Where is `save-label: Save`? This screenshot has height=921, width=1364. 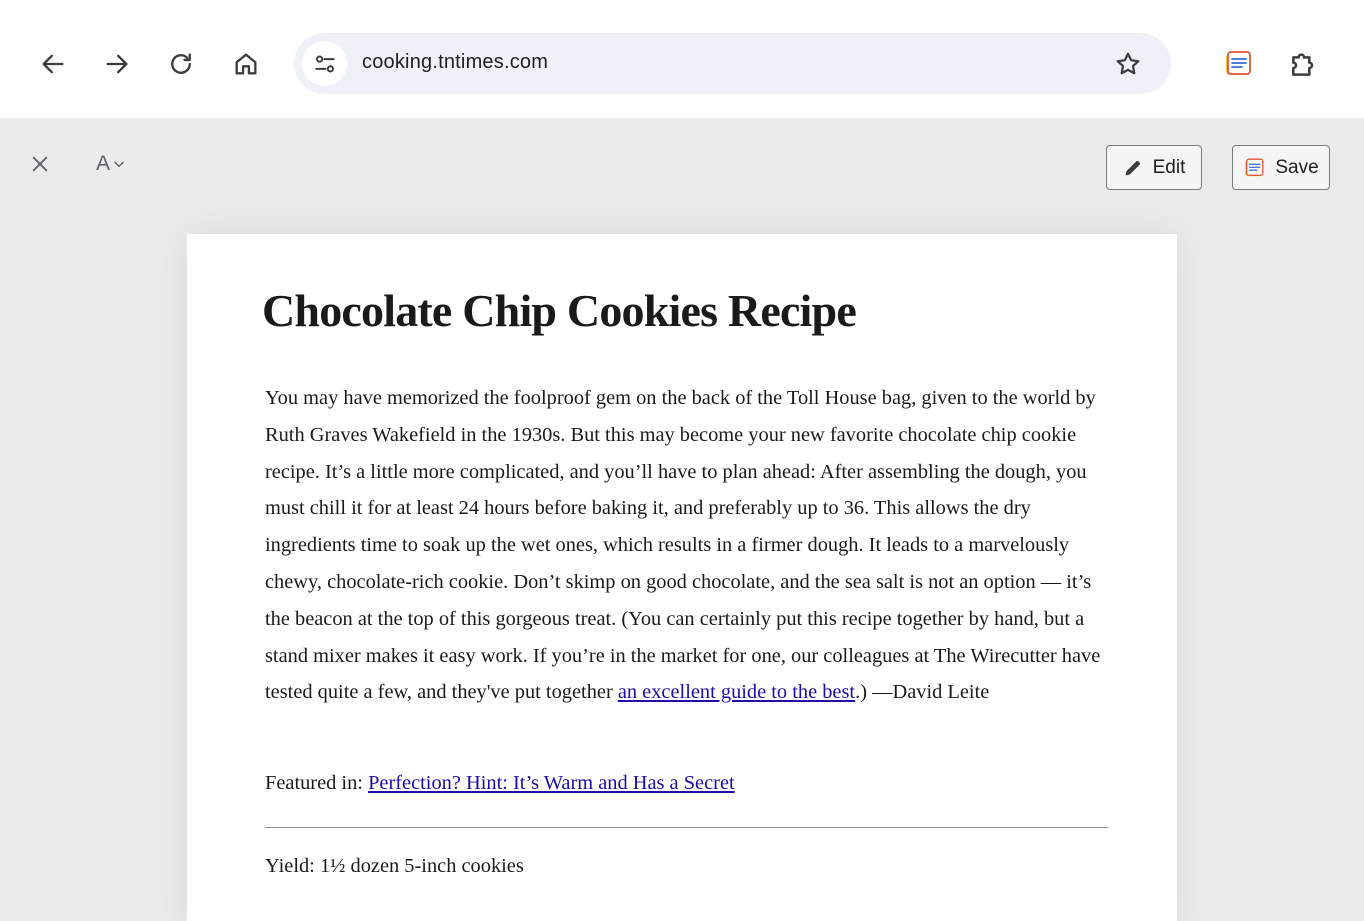 save-label: Save is located at coordinates (1297, 167).